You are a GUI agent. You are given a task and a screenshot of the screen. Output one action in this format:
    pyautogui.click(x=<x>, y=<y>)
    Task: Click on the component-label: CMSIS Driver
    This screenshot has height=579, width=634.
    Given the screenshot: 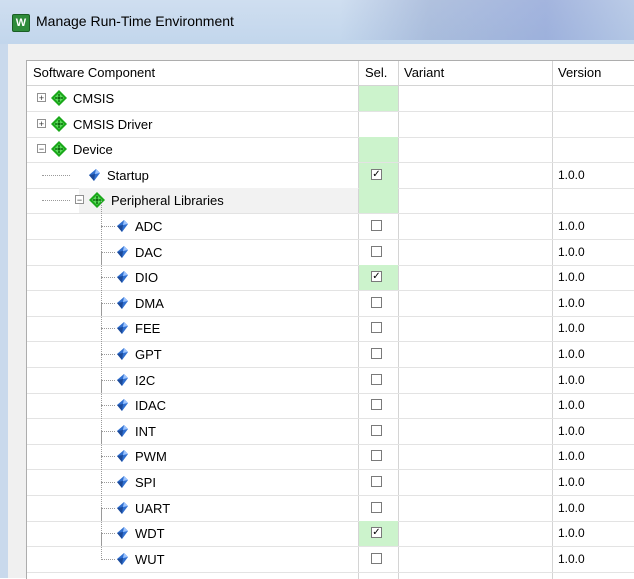 What is the action you would take?
    pyautogui.click(x=113, y=124)
    